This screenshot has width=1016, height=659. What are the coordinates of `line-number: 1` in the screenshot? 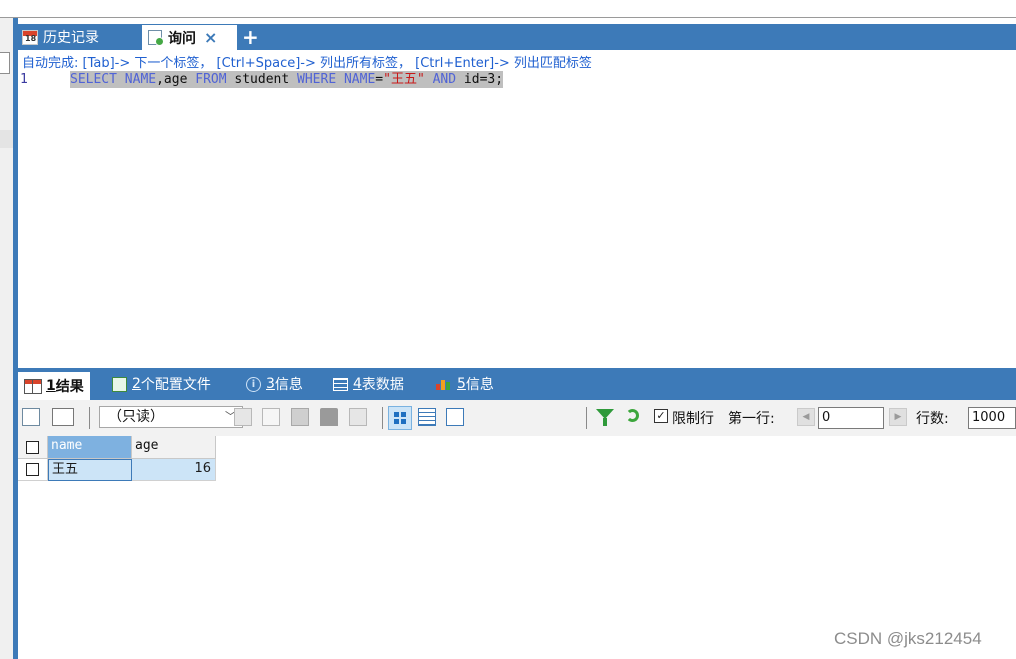 It's located at (24, 79).